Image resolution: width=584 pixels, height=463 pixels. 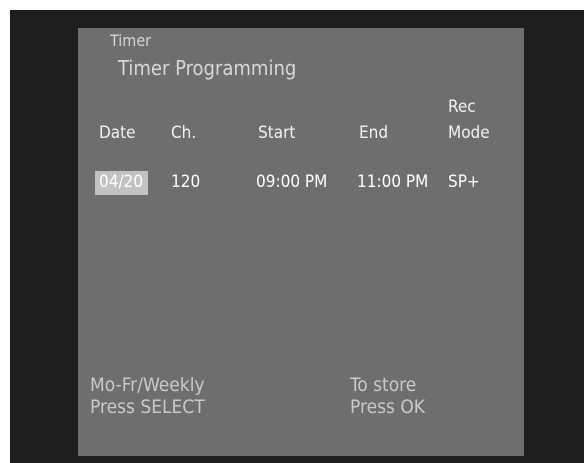 What do you see at coordinates (387, 407) in the screenshot?
I see `hint-store-line2: Press OK` at bounding box center [387, 407].